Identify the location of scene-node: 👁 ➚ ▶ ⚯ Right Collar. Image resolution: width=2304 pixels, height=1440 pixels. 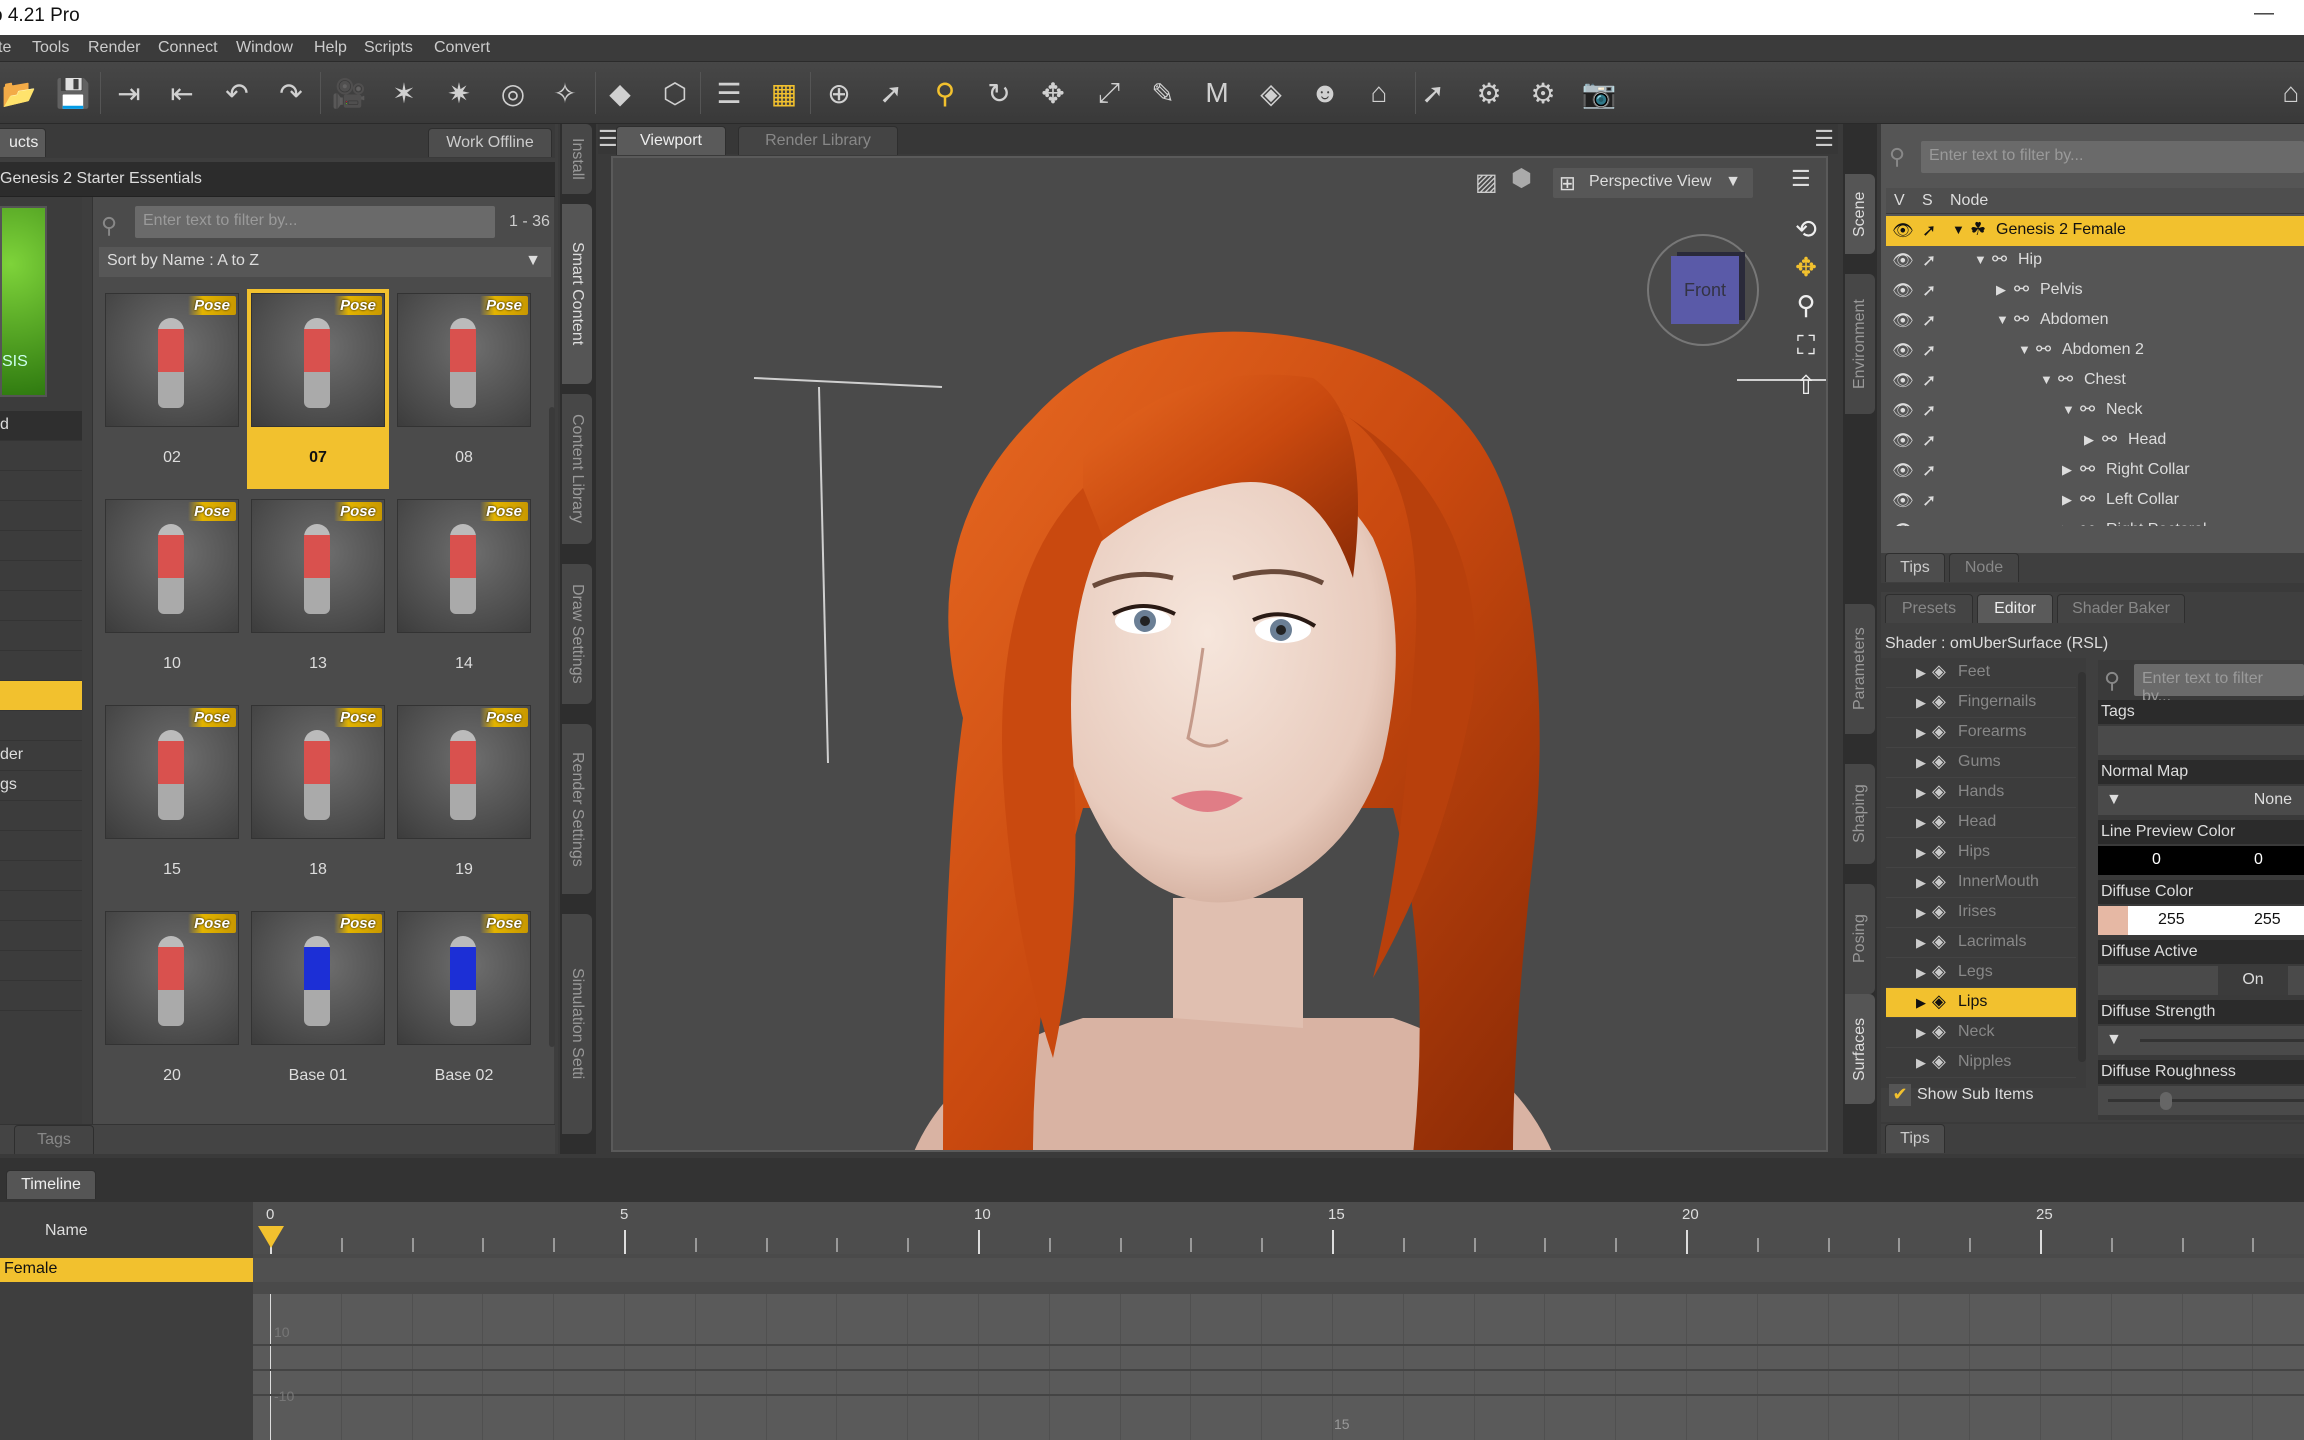
(2095, 471).